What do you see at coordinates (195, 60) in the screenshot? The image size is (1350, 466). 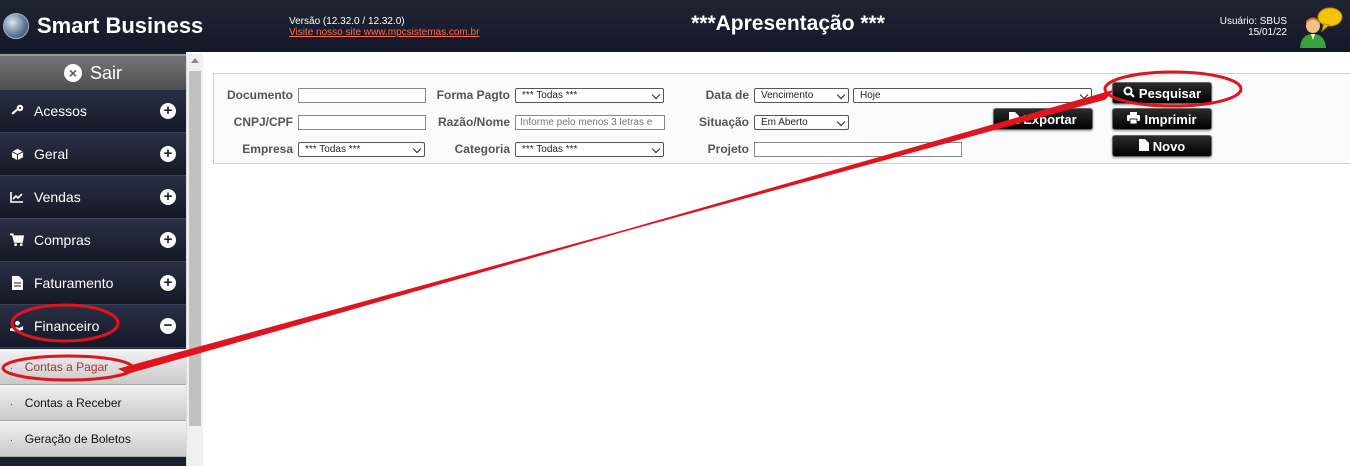 I see `scroll-up-arrow-icon` at bounding box center [195, 60].